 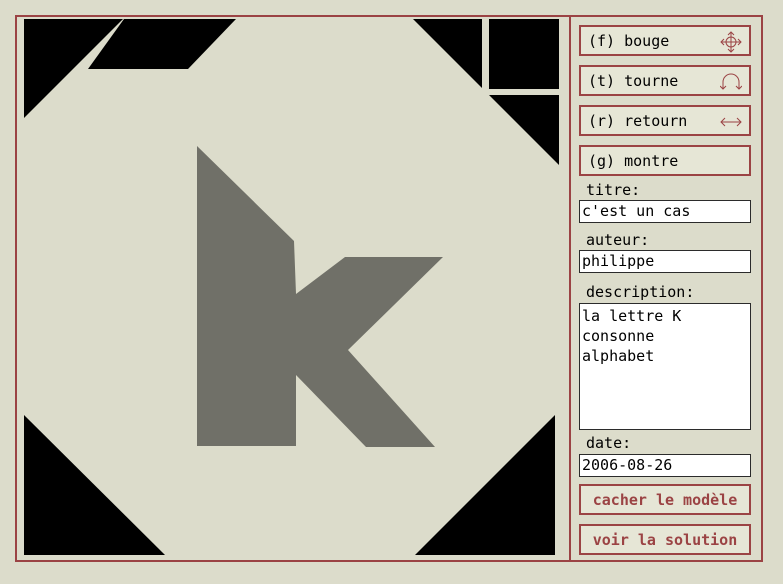 What do you see at coordinates (665, 539) in the screenshot?
I see `show-solution-button: voir la solution` at bounding box center [665, 539].